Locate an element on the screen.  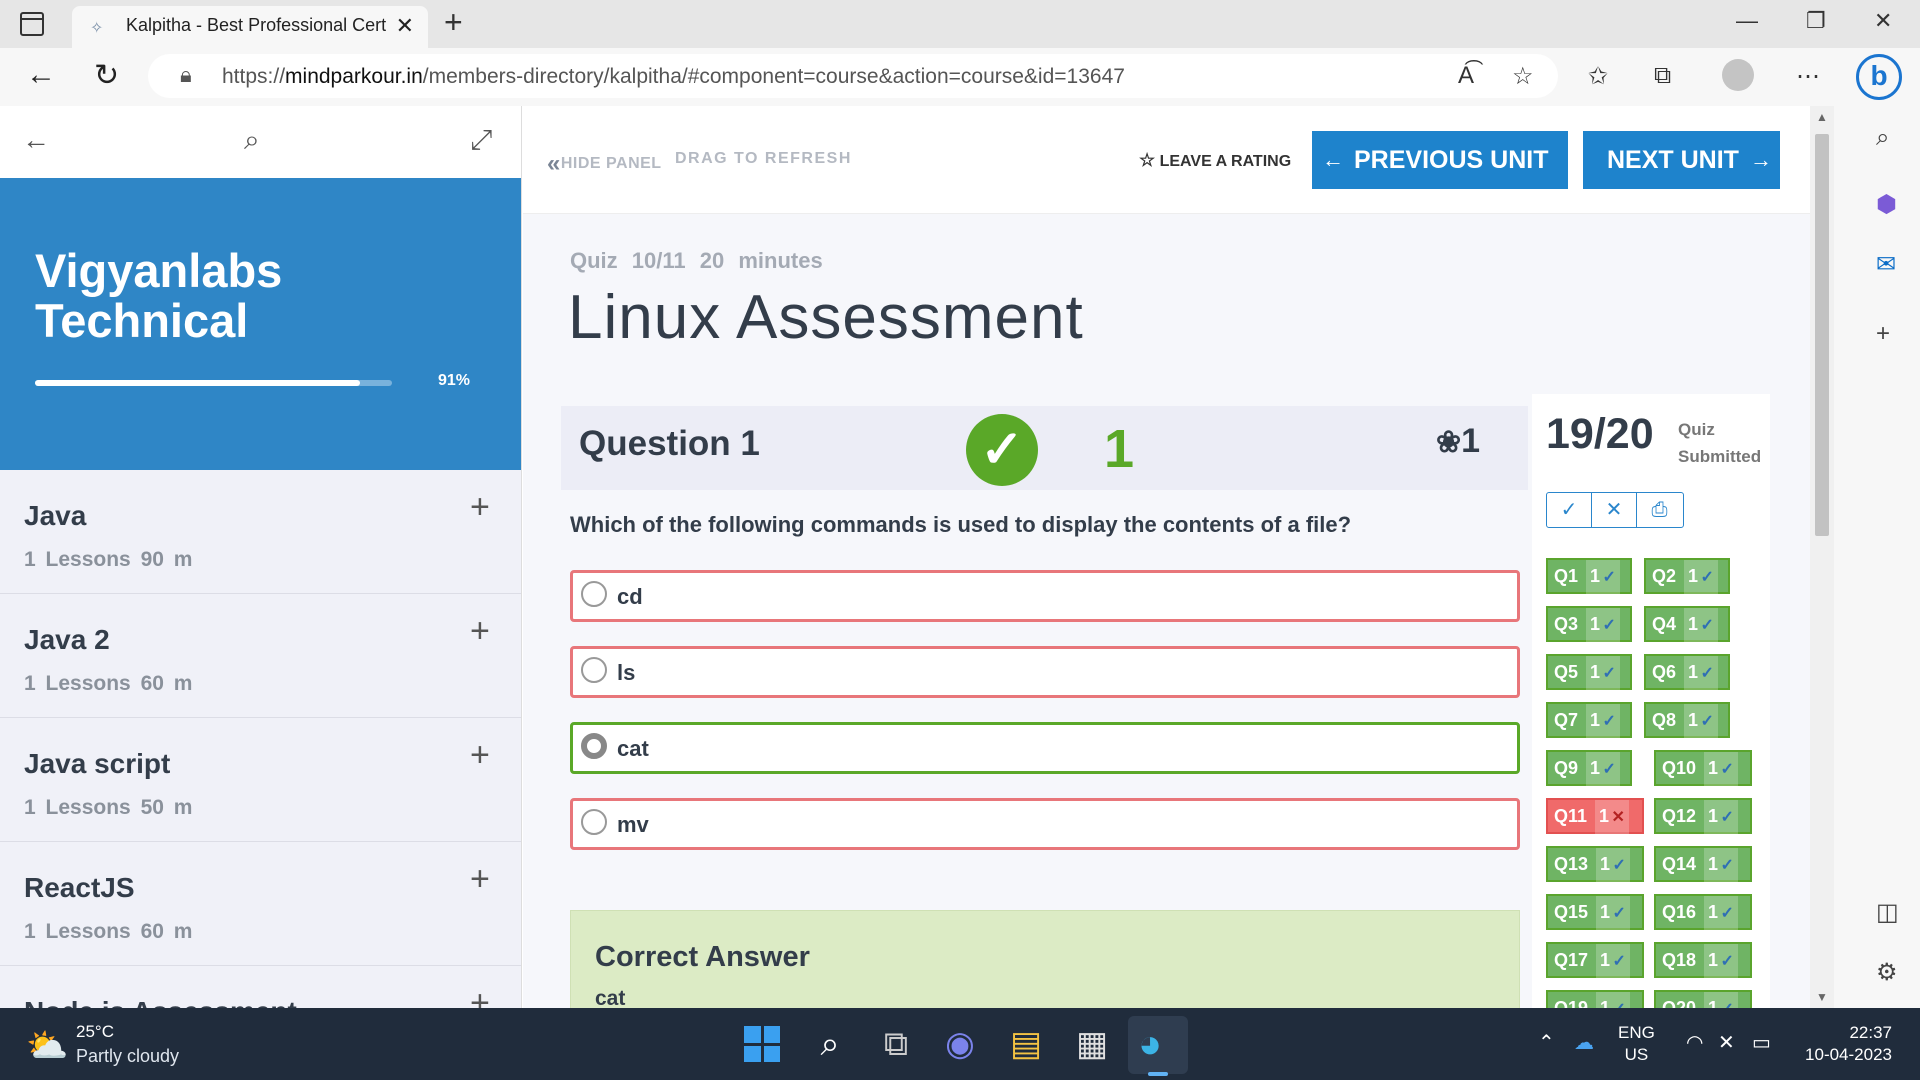
question-status-button: Q11 1 ✕ is located at coordinates (1595, 816).